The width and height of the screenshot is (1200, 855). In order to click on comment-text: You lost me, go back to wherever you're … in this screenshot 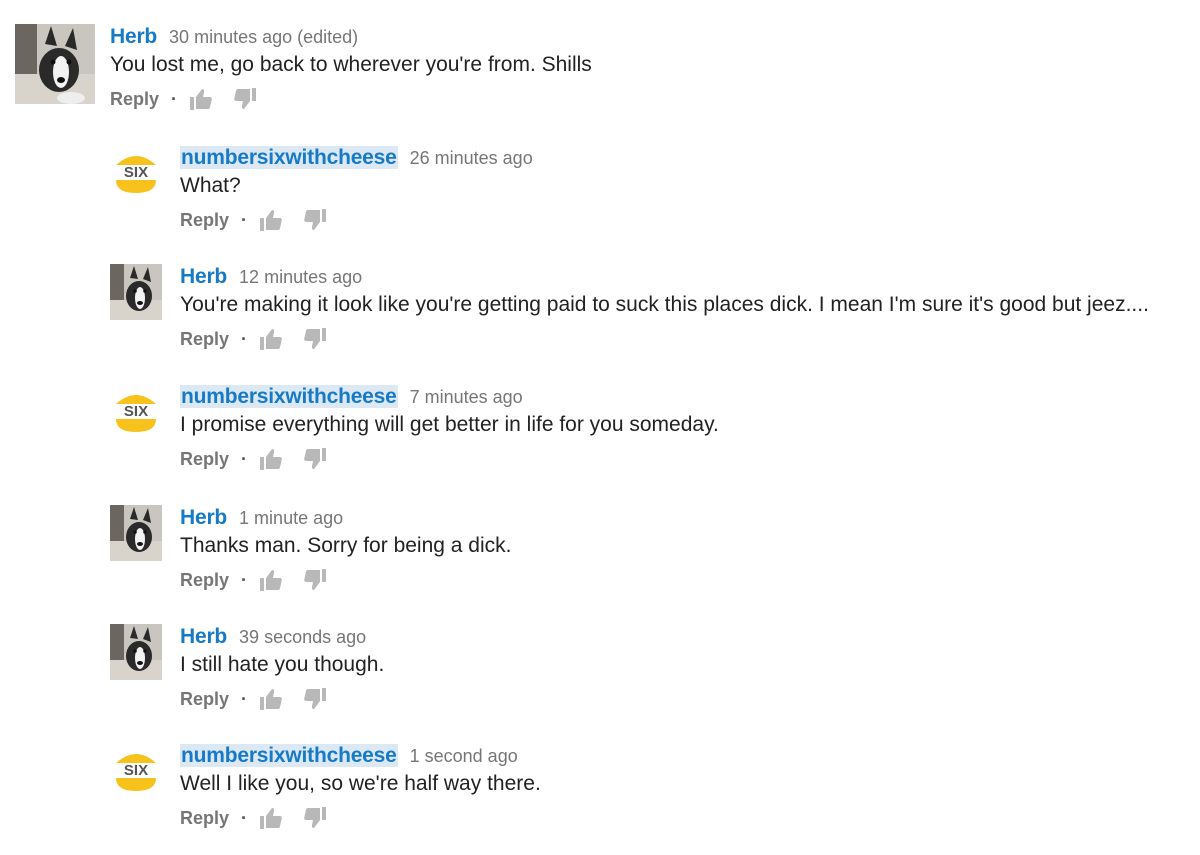, I will do `click(351, 64)`.